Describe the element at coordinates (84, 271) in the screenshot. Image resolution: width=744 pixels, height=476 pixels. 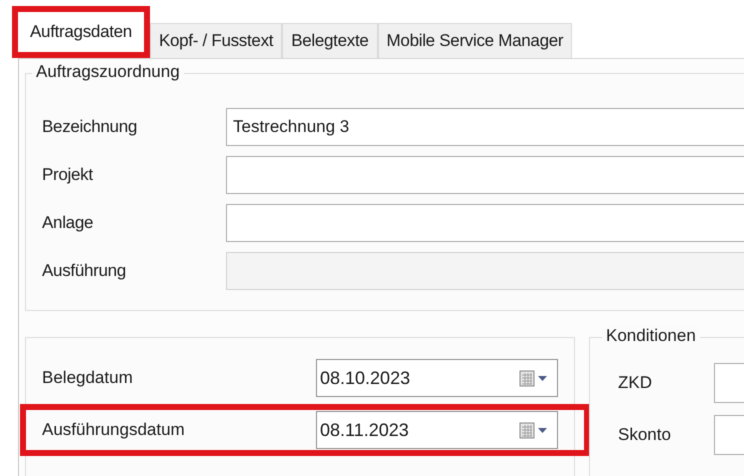
I see `field-label: Ausführung` at that location.